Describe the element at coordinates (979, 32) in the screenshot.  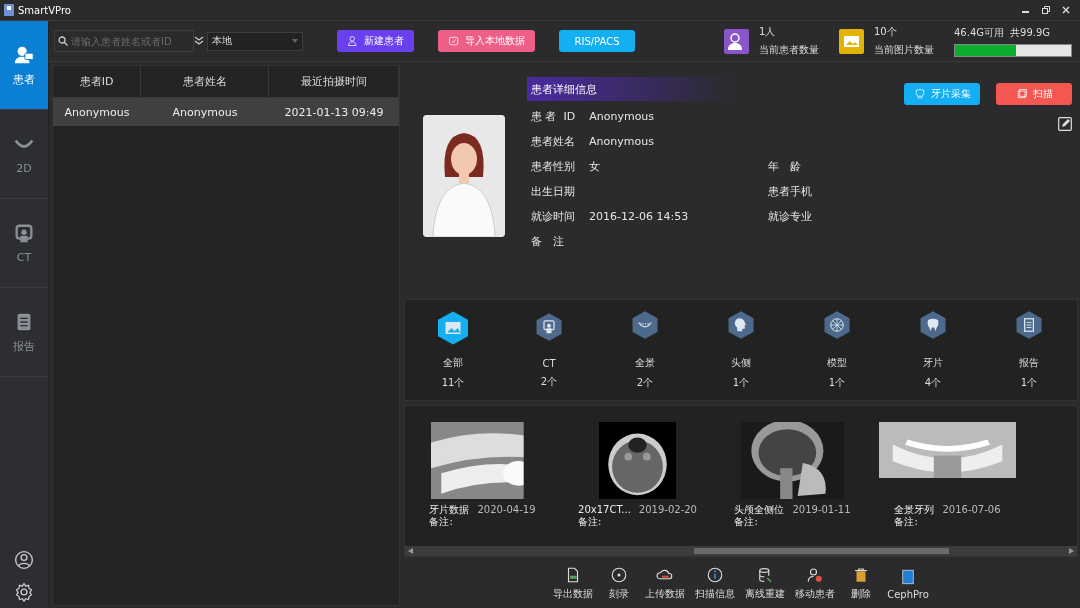
I see `storage-free: 46.4G可用` at that location.